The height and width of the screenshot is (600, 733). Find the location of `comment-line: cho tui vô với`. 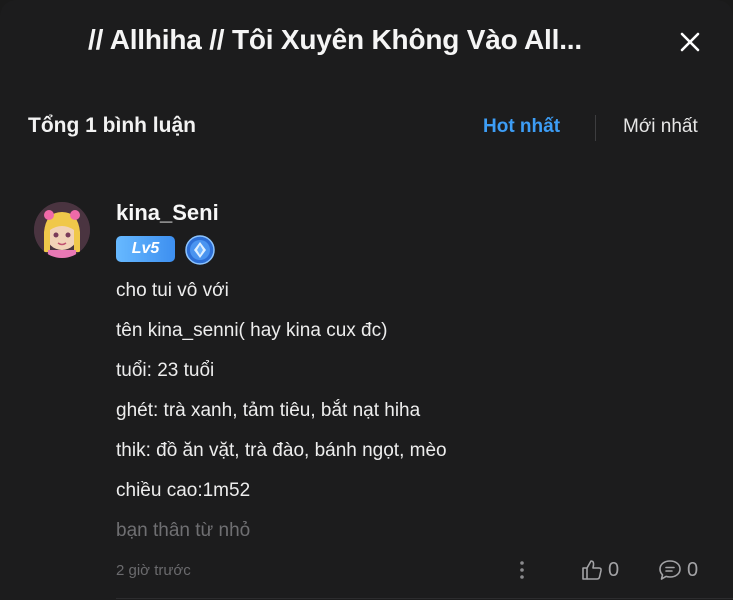

comment-line: cho tui vô với is located at coordinates (172, 290).